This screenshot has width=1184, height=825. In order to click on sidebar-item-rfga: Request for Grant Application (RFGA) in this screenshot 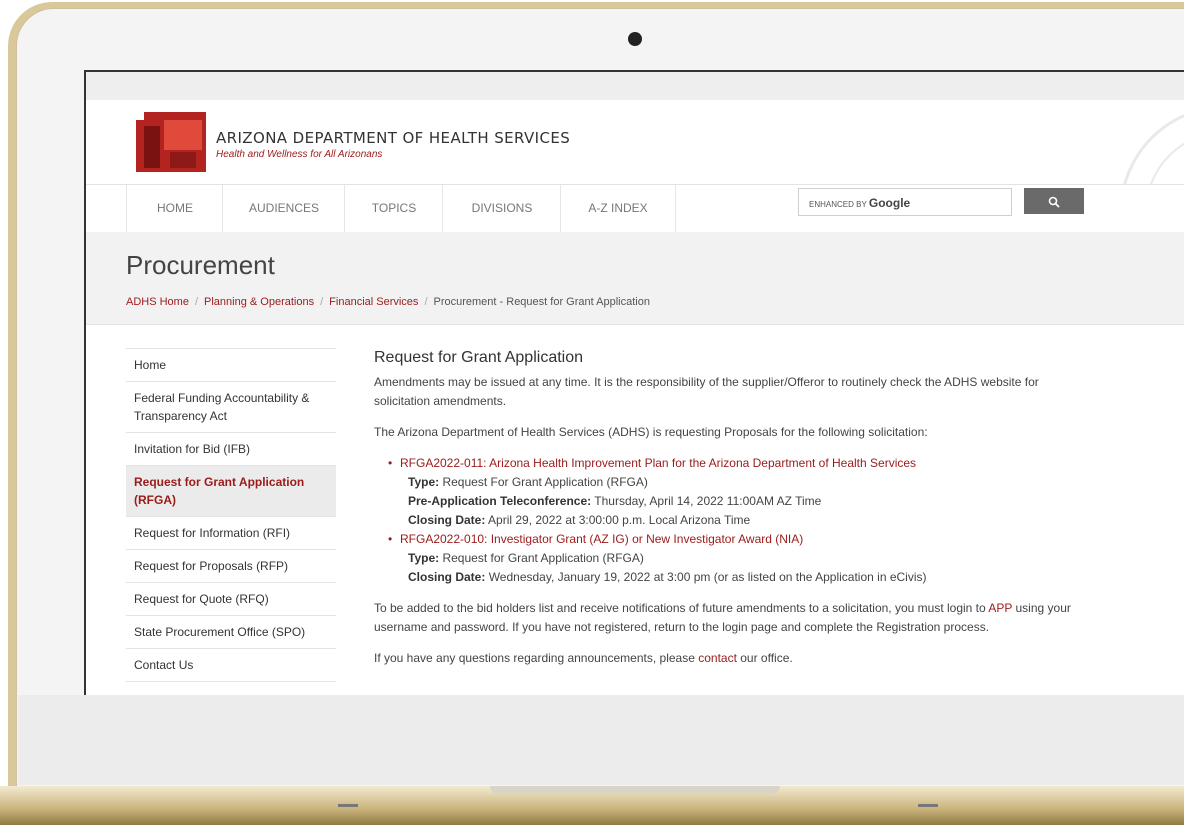, I will do `click(231, 490)`.